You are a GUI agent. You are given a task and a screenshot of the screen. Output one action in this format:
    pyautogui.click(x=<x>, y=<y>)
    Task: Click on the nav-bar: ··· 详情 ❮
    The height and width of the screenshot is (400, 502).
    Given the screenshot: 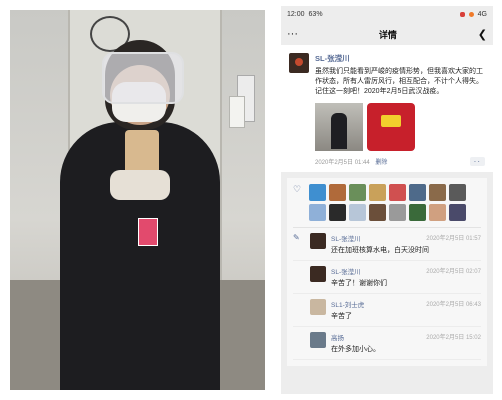 What is the action you would take?
    pyautogui.click(x=387, y=34)
    